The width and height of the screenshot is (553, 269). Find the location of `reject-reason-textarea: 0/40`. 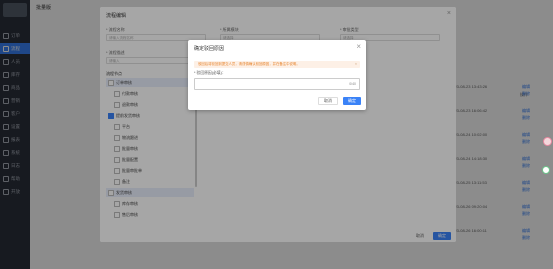

reject-reason-textarea: 0/40 is located at coordinates (277, 84).